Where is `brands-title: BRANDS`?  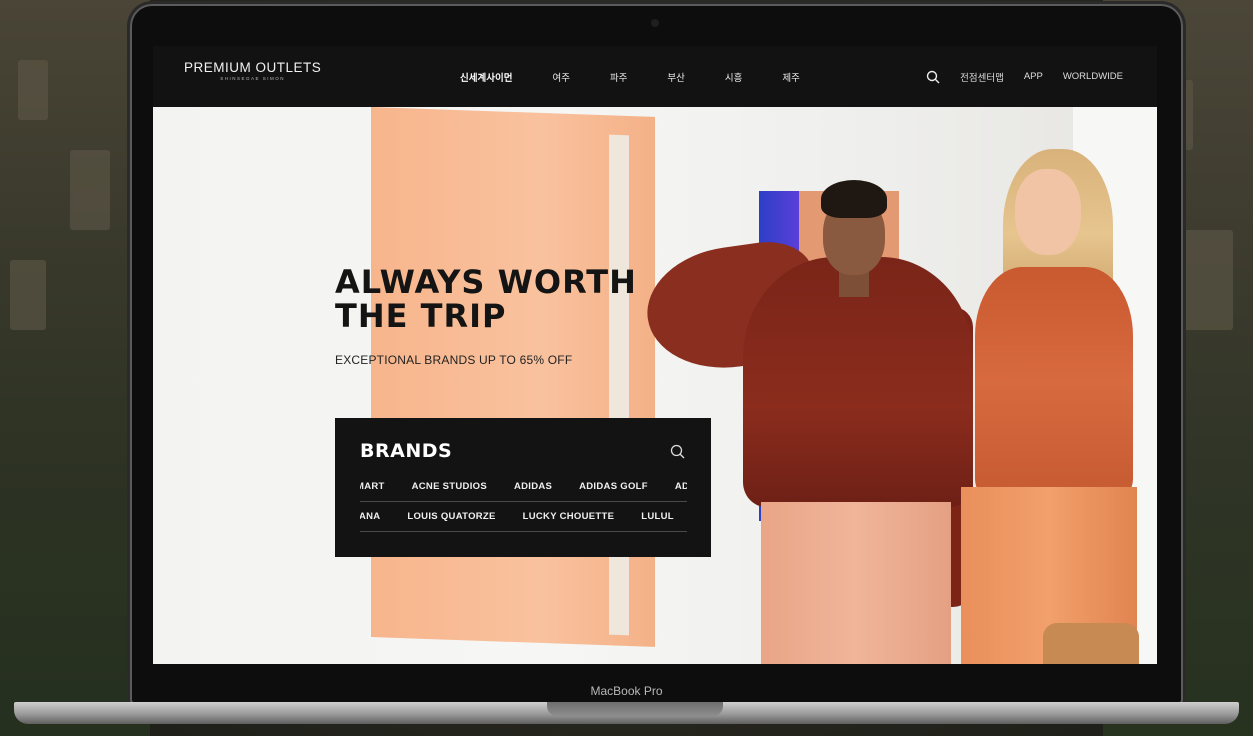 brands-title: BRANDS is located at coordinates (406, 451).